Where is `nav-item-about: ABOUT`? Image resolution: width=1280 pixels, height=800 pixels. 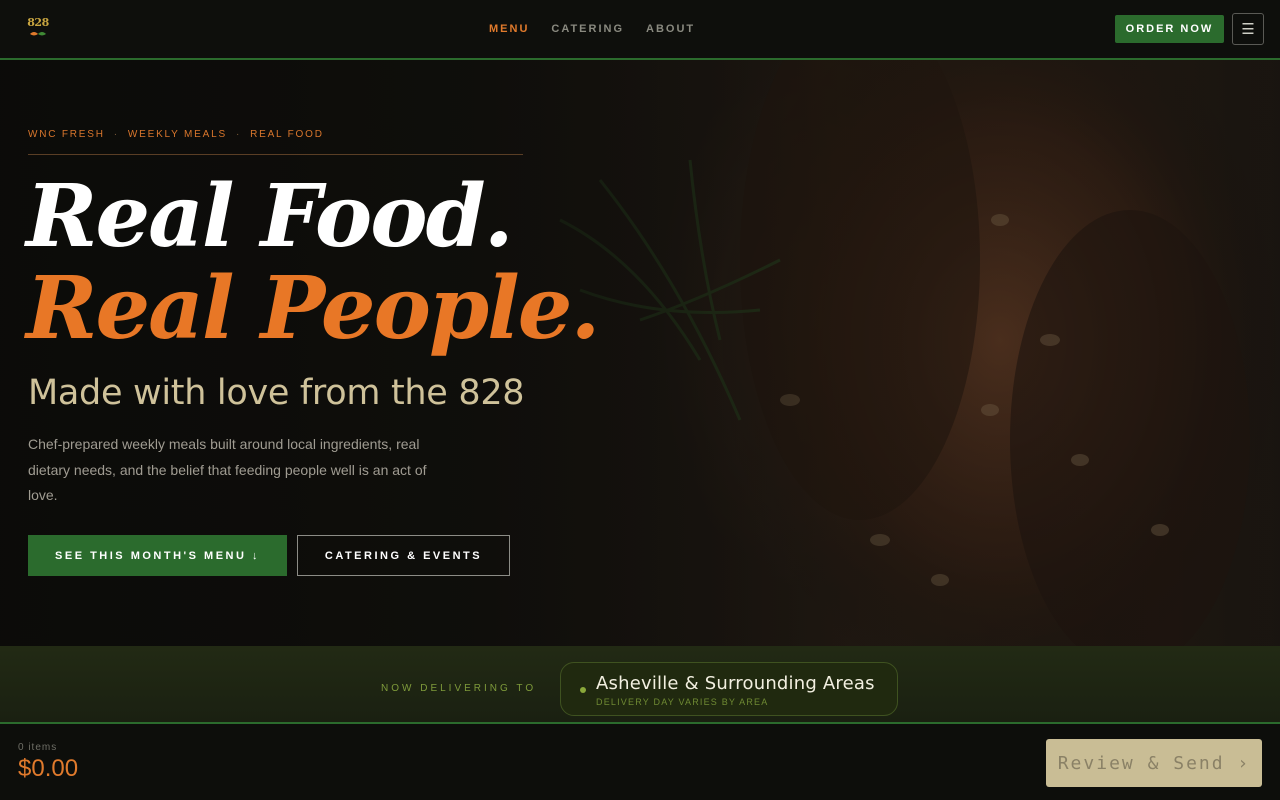
nav-item-about: ABOUT is located at coordinates (670, 29).